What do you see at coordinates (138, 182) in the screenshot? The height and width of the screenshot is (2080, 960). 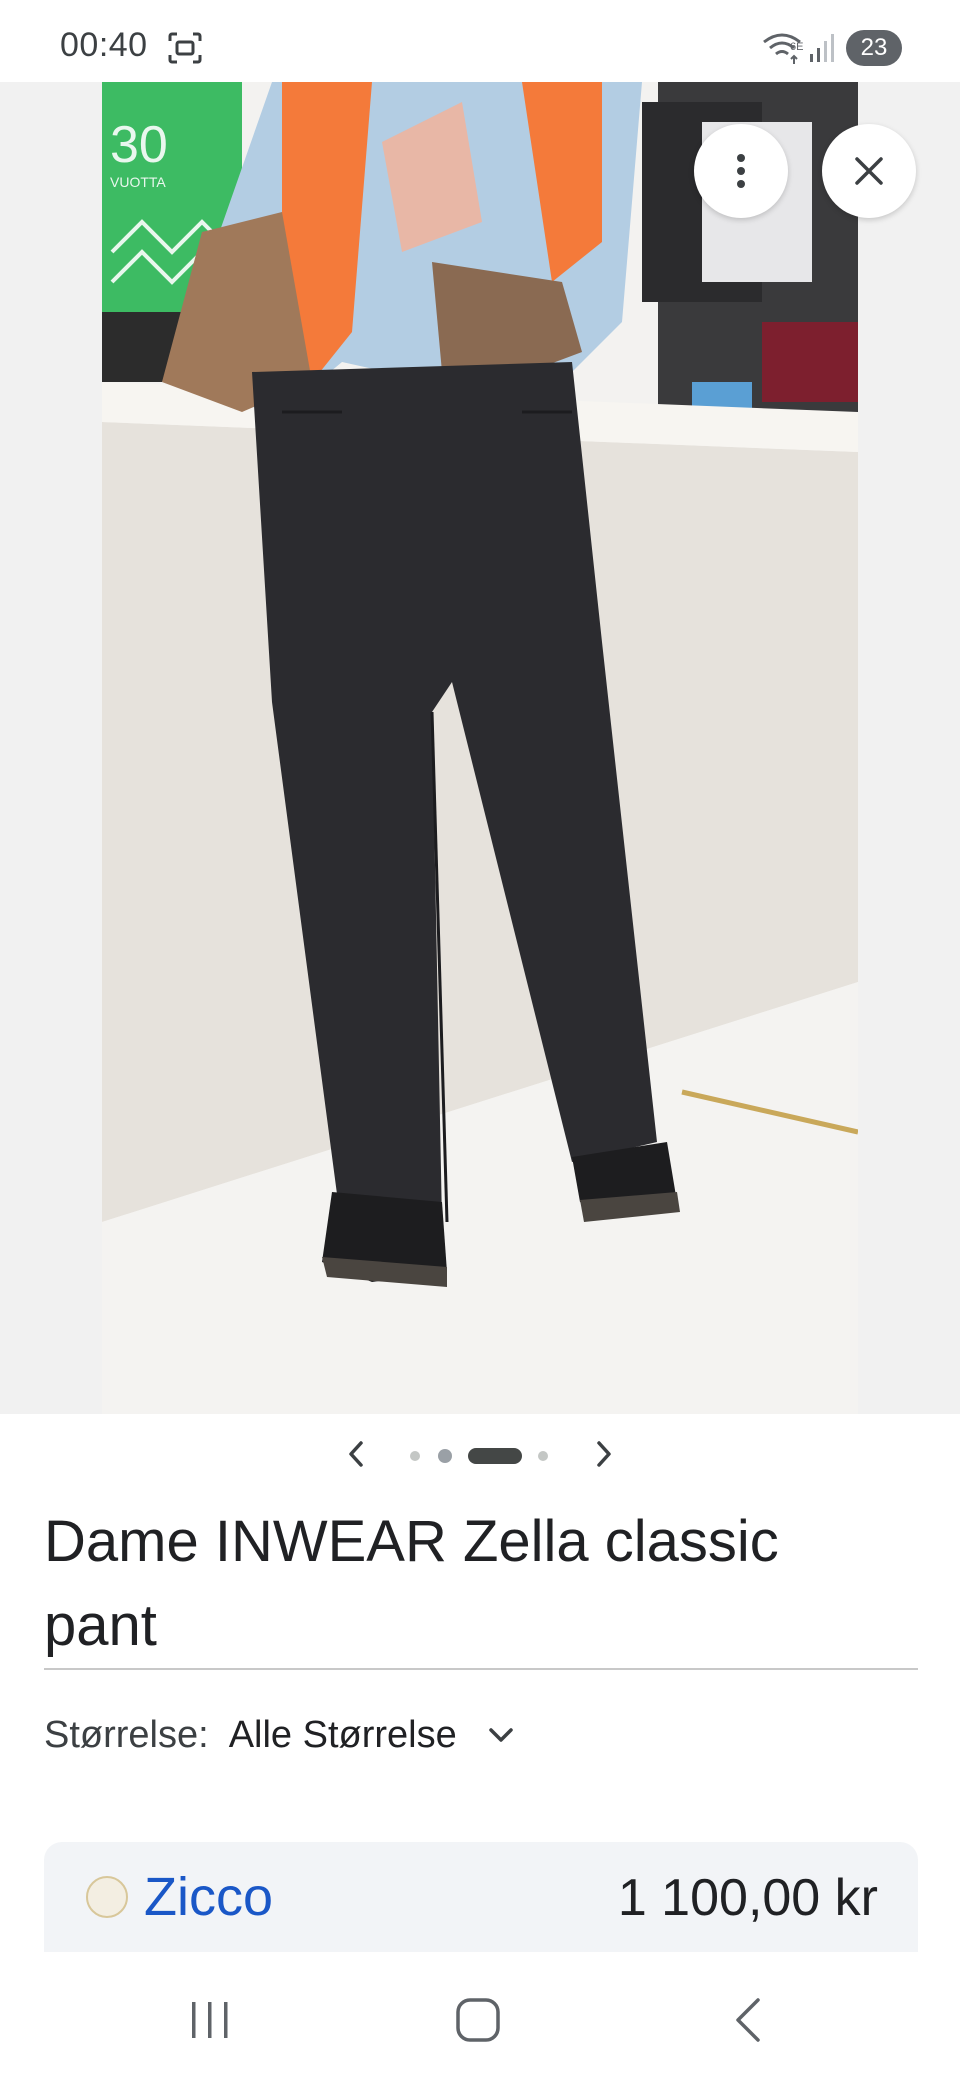 I see `sign-subtext: VUOTTA` at bounding box center [138, 182].